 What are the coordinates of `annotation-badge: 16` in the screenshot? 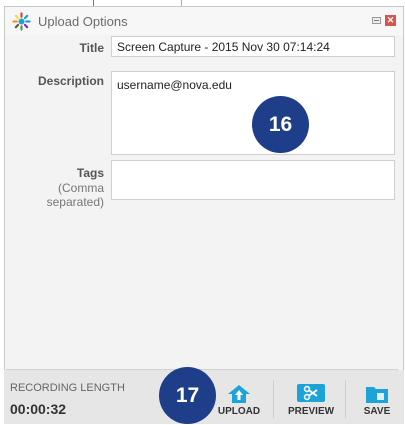 It's located at (280, 124).